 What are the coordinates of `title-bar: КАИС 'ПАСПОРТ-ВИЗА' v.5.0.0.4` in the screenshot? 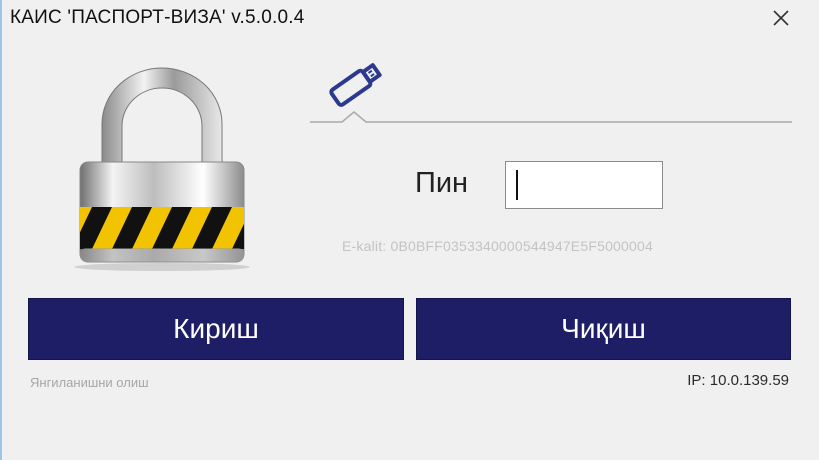 It's located at (410, 18).